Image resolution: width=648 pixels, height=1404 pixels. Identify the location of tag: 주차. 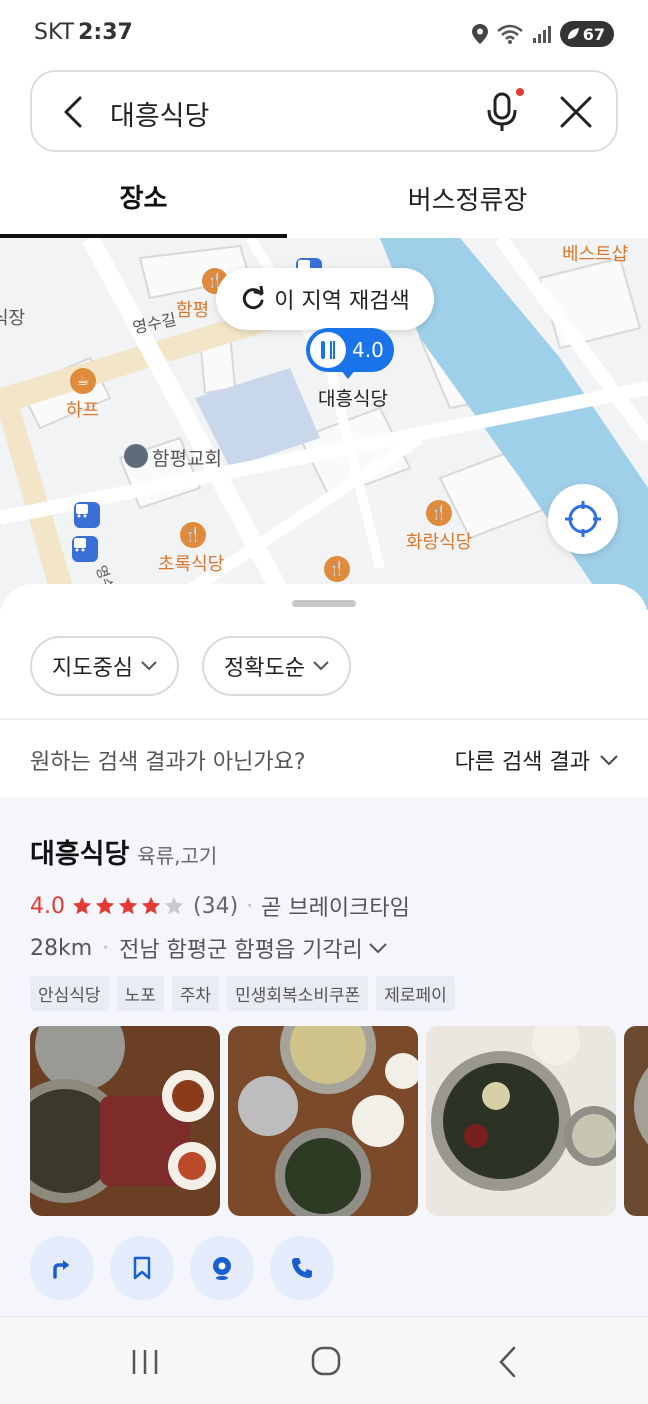
(195, 993).